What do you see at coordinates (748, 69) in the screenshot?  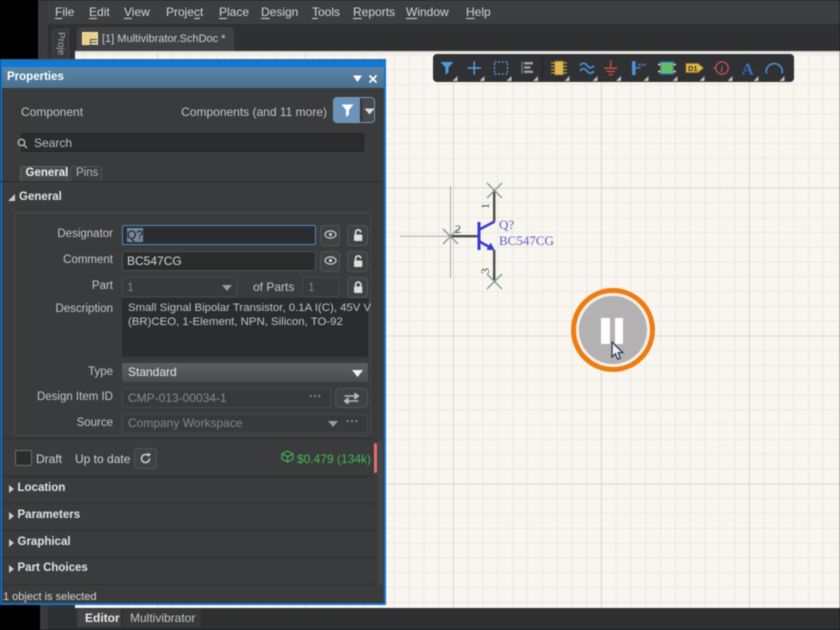 I see `svg-text: A` at bounding box center [748, 69].